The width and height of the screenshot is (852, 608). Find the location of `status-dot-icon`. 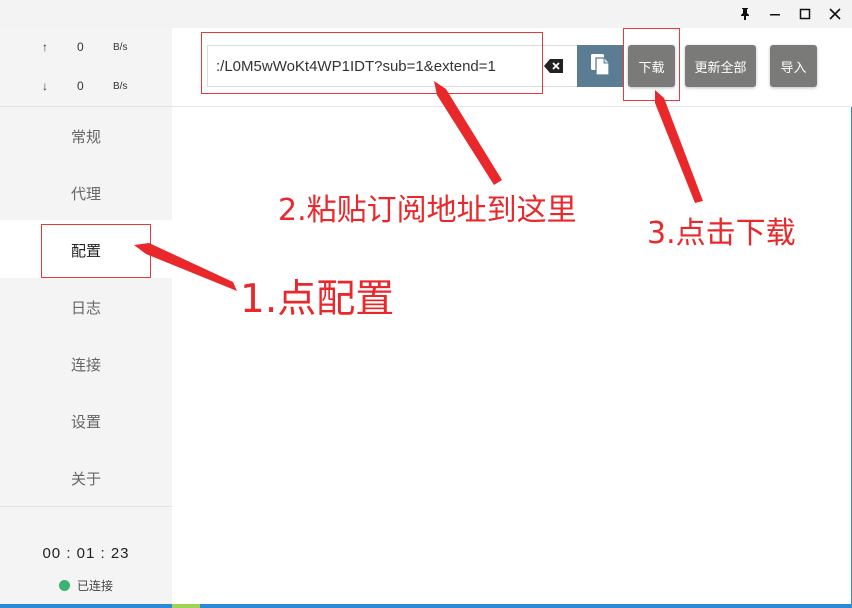

status-dot-icon is located at coordinates (64, 585).